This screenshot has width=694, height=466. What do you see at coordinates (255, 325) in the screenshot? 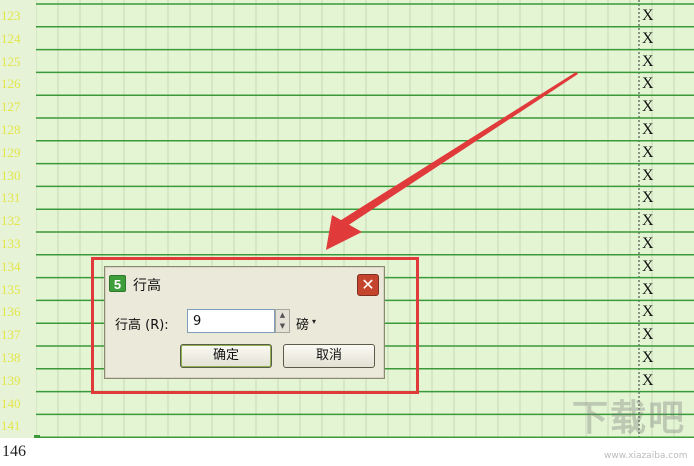
I see `annotation-highlight-box` at bounding box center [255, 325].